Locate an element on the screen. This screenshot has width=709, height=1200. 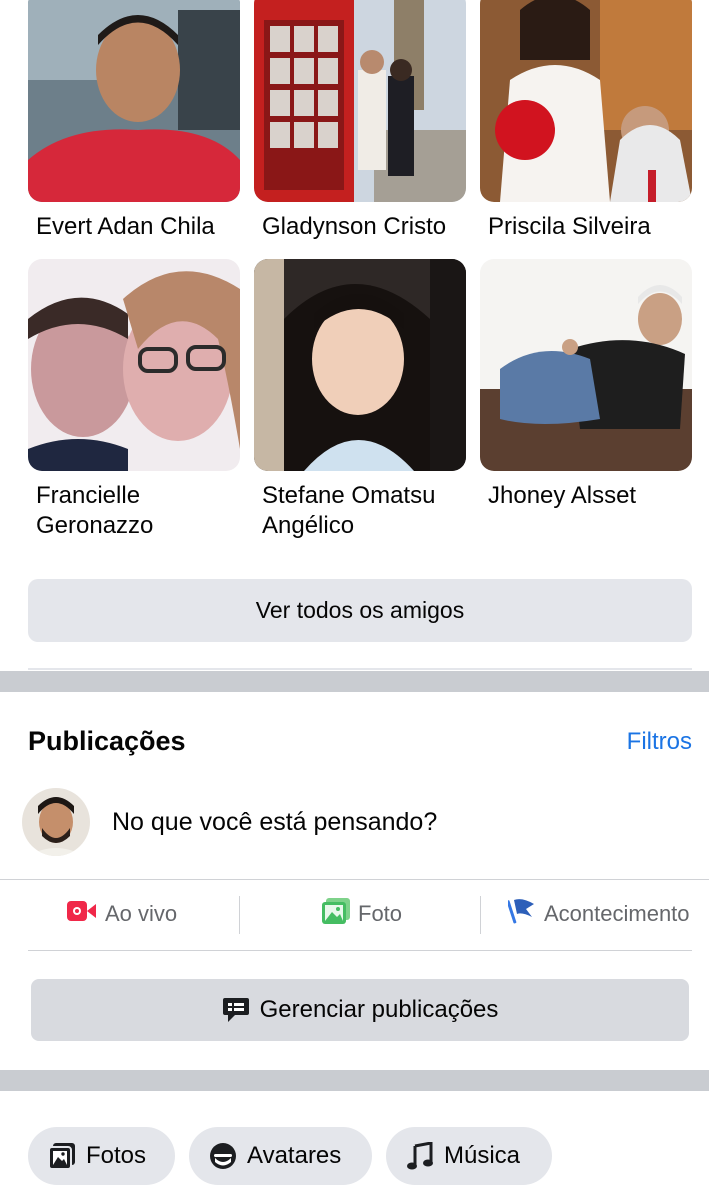
life-event-button: Acontecimento is located at coordinates (598, 914).